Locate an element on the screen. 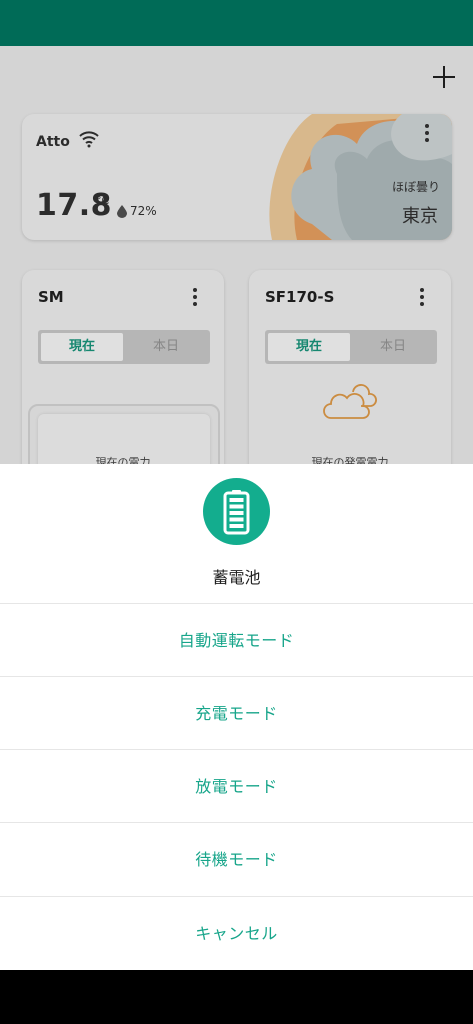 The height and width of the screenshot is (1024, 473). sheet-title: 蓄電池 is located at coordinates (236, 577).